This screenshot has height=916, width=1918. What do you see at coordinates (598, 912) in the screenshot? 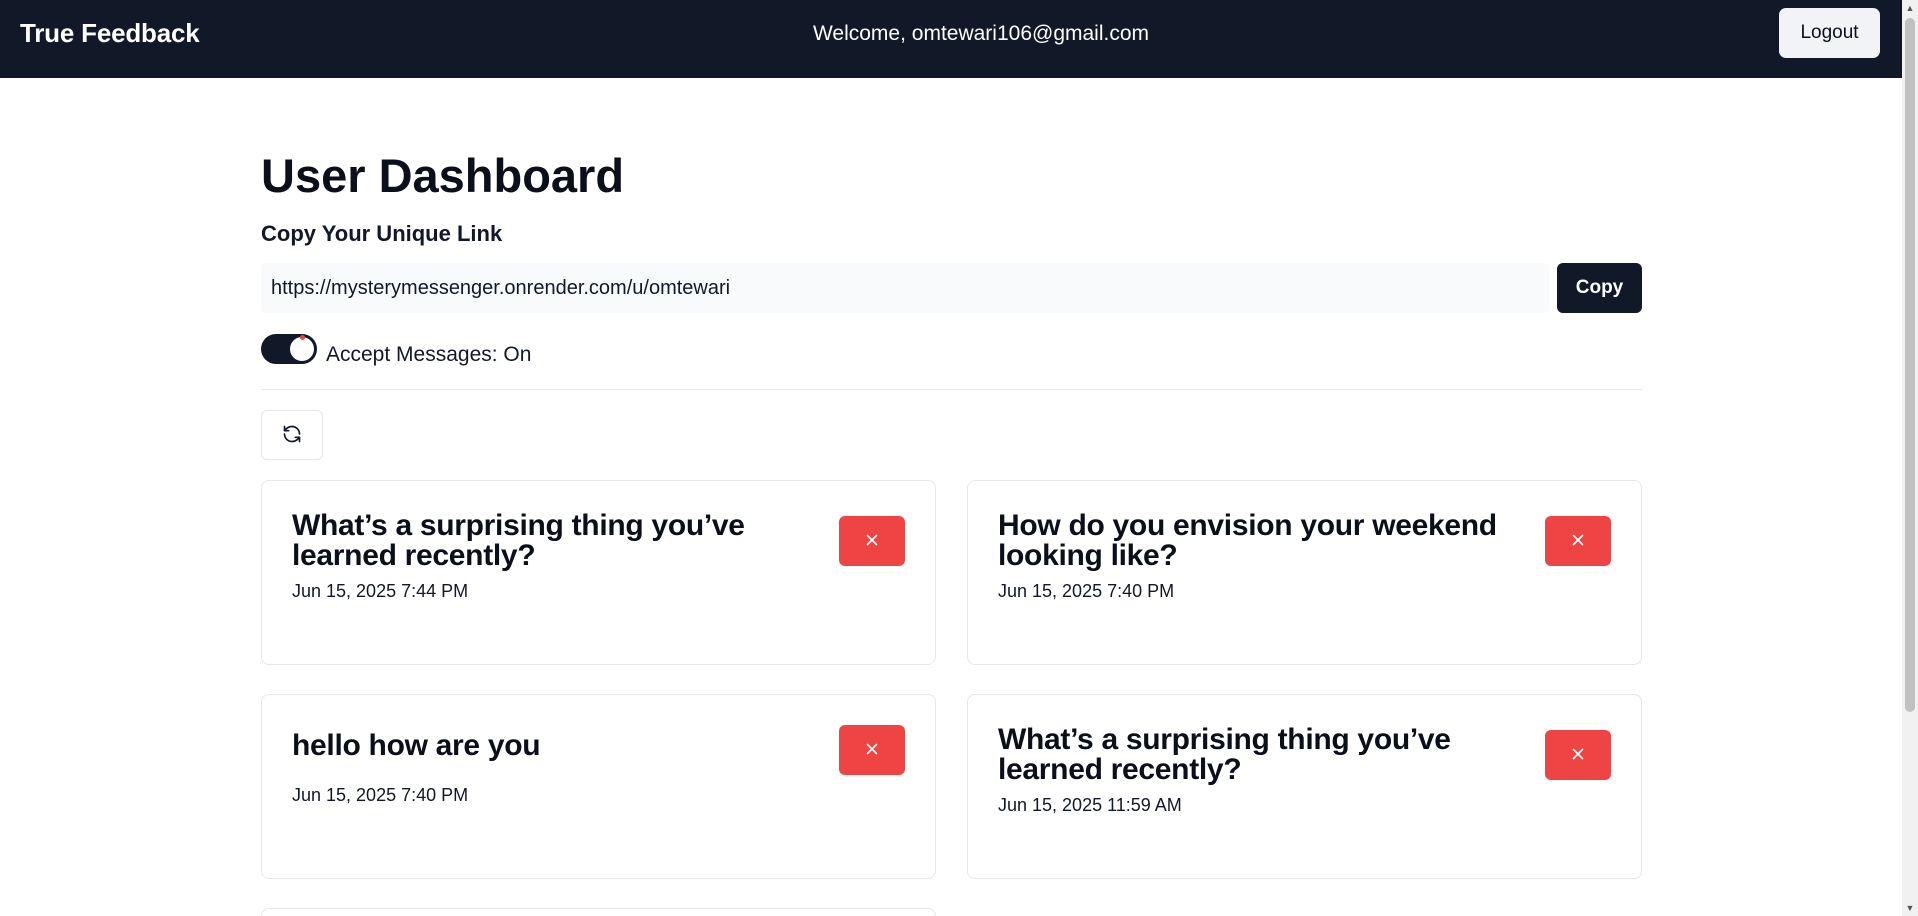
I see `message-card` at bounding box center [598, 912].